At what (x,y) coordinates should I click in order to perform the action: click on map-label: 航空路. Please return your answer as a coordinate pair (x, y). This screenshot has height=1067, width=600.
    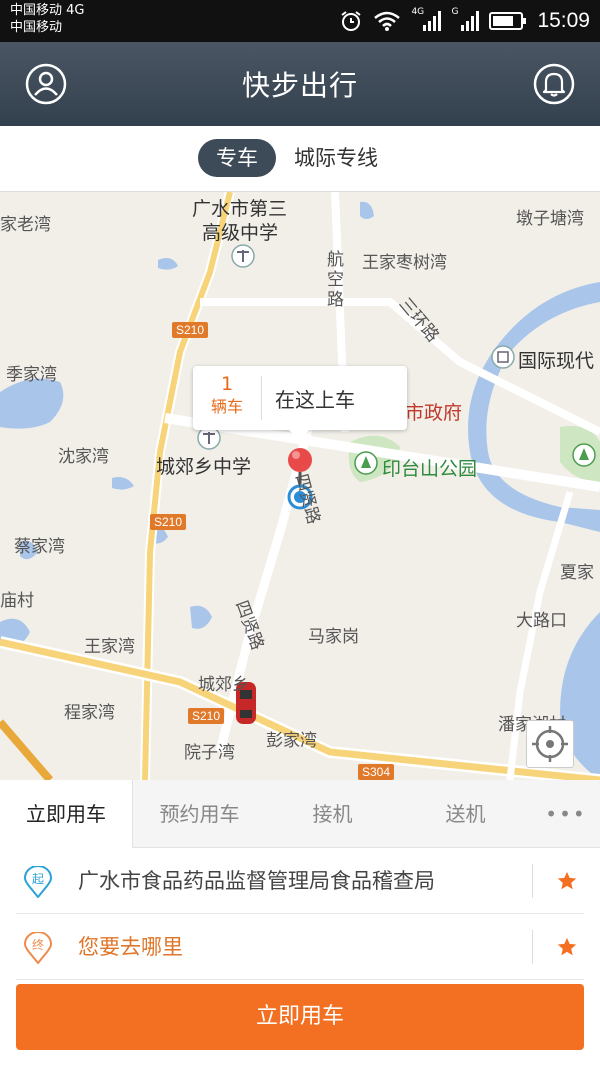
    Looking at the image, I should click on (335, 280).